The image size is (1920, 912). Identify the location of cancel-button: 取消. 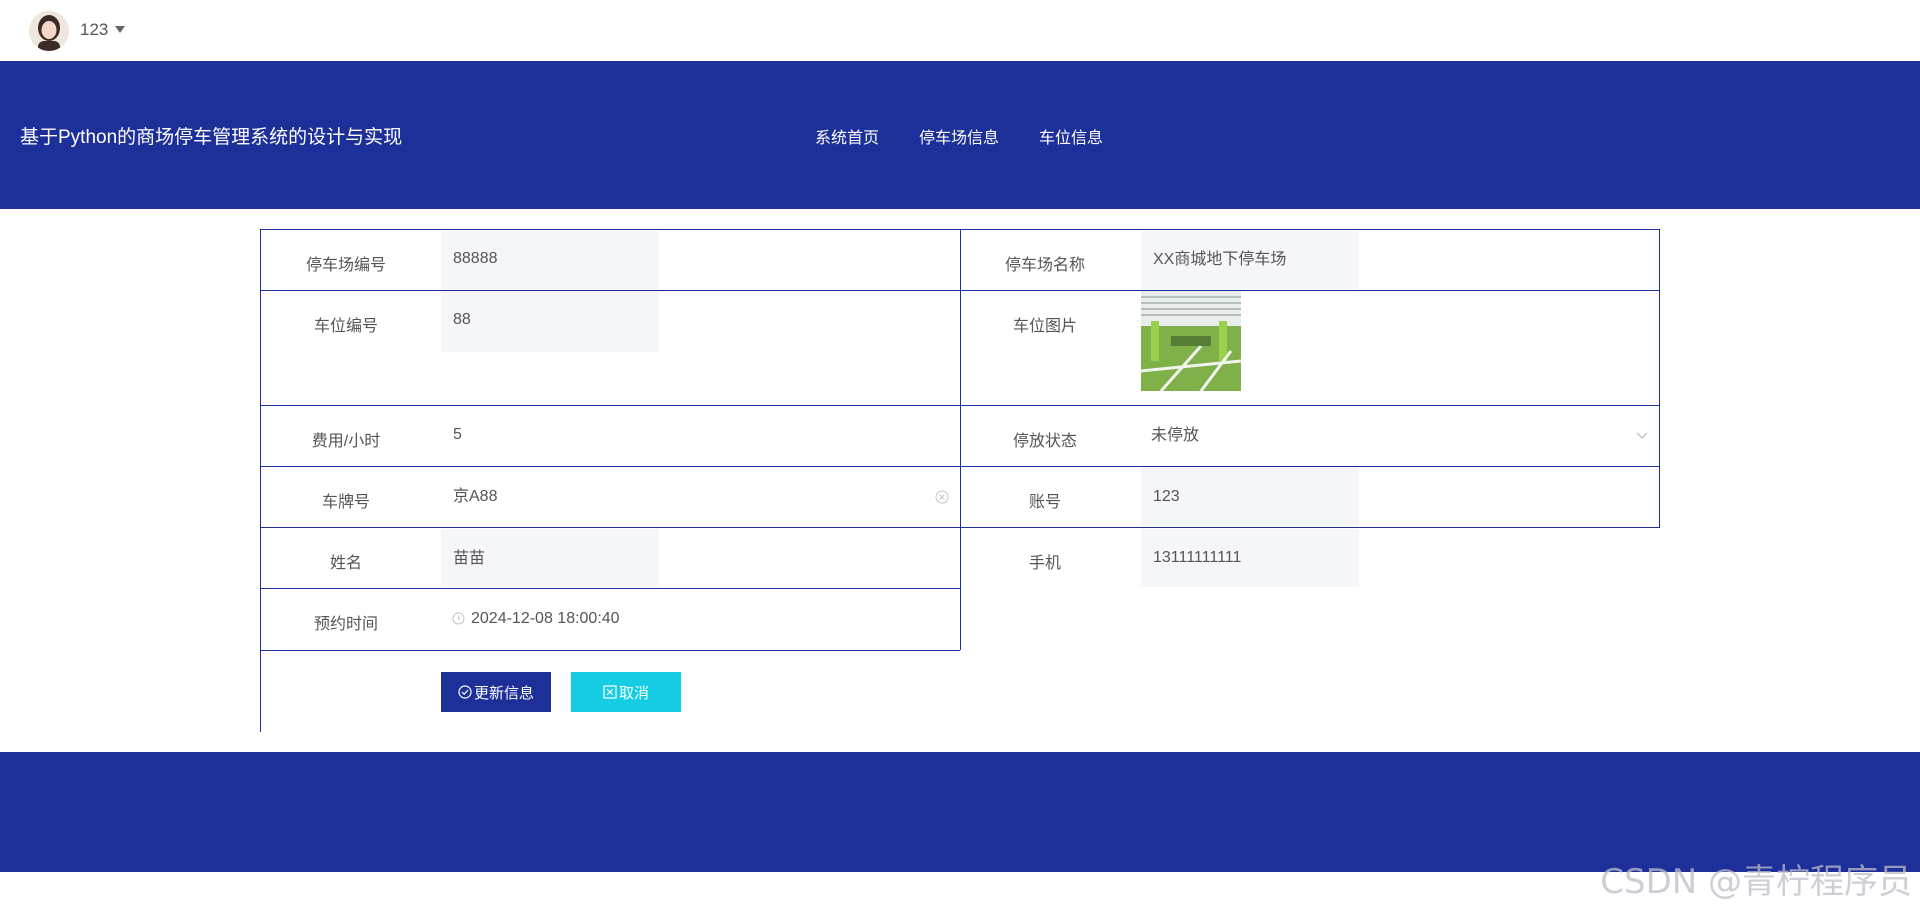
(626, 692).